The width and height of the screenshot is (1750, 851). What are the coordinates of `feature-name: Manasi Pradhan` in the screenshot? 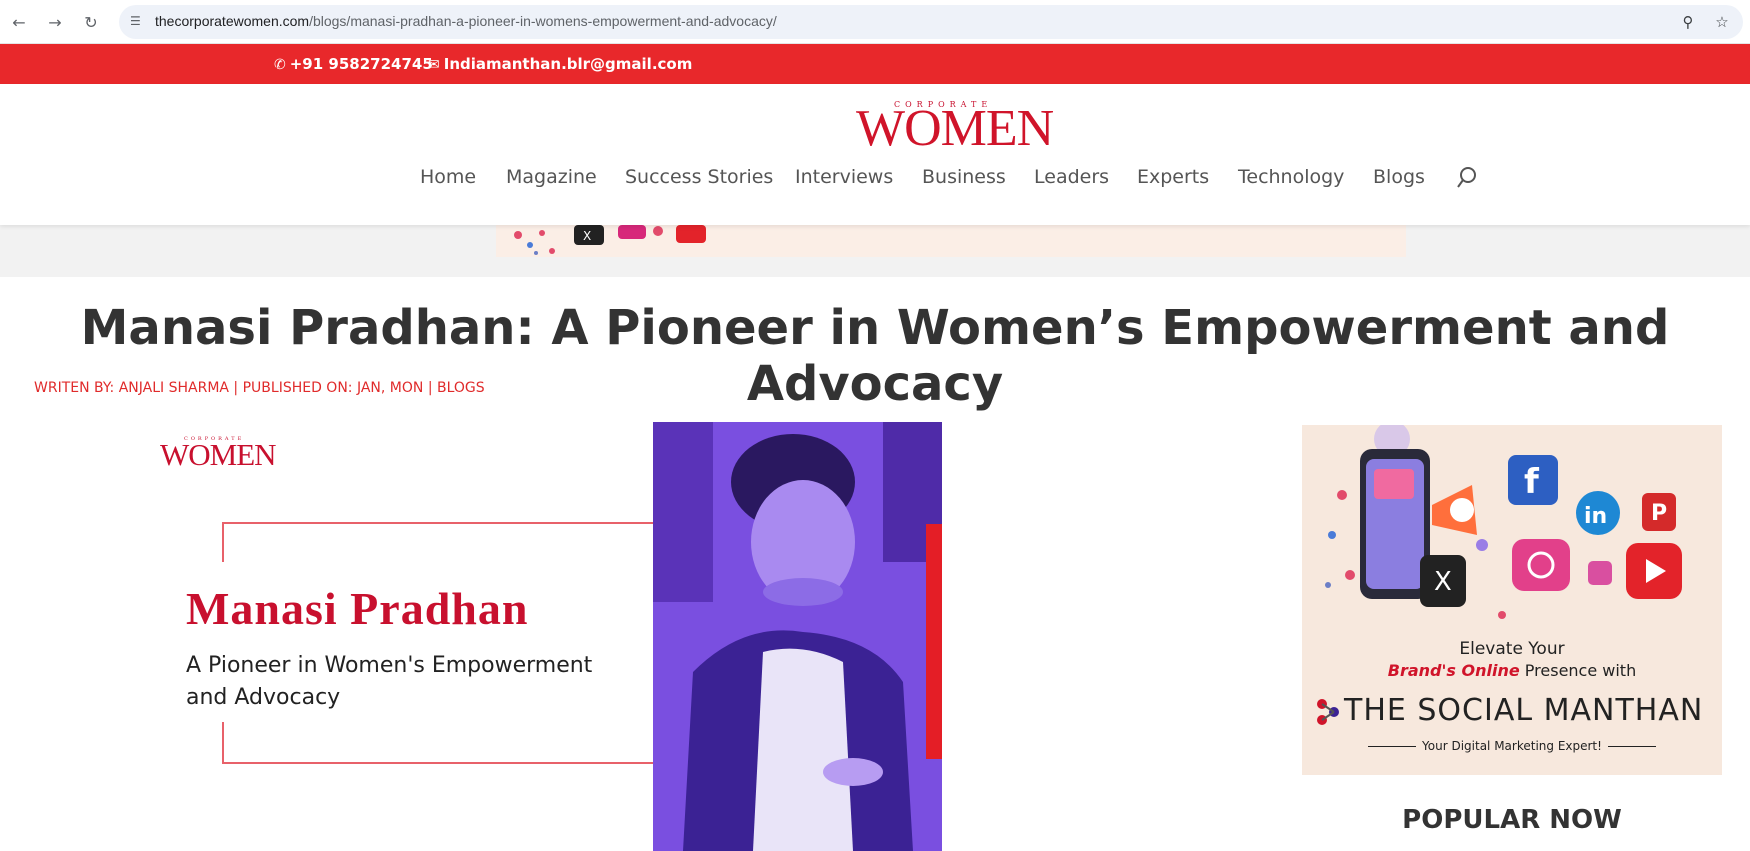 It's located at (357, 608).